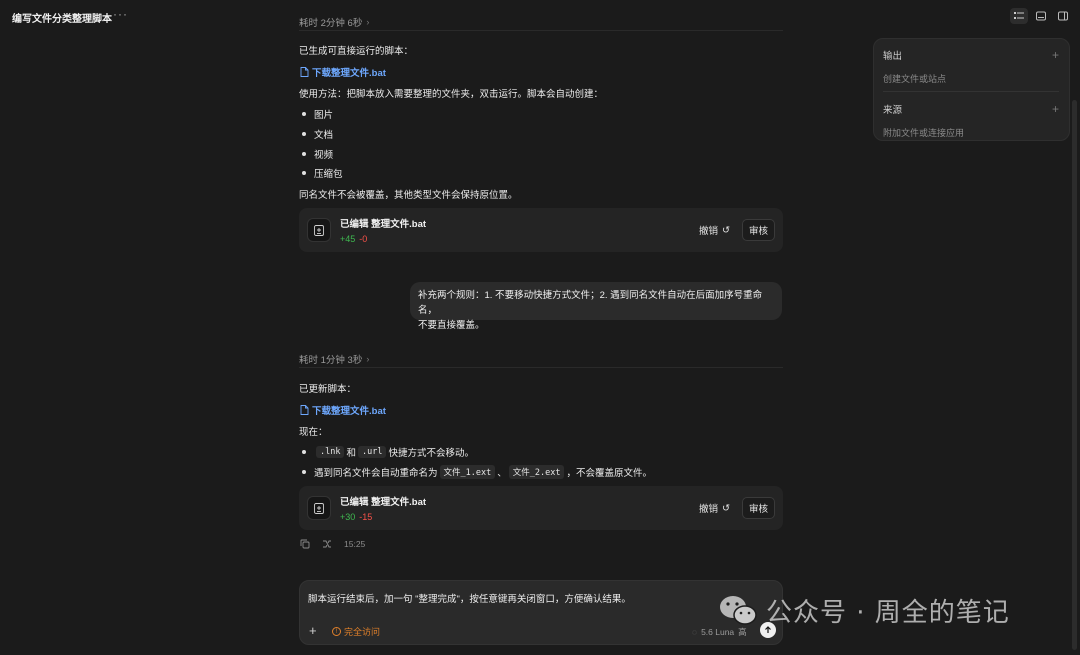  Describe the element at coordinates (408, 195) in the screenshot. I see `note-text: 同名文件不会被覆盖，其他类型文件会保持原位置。` at that location.